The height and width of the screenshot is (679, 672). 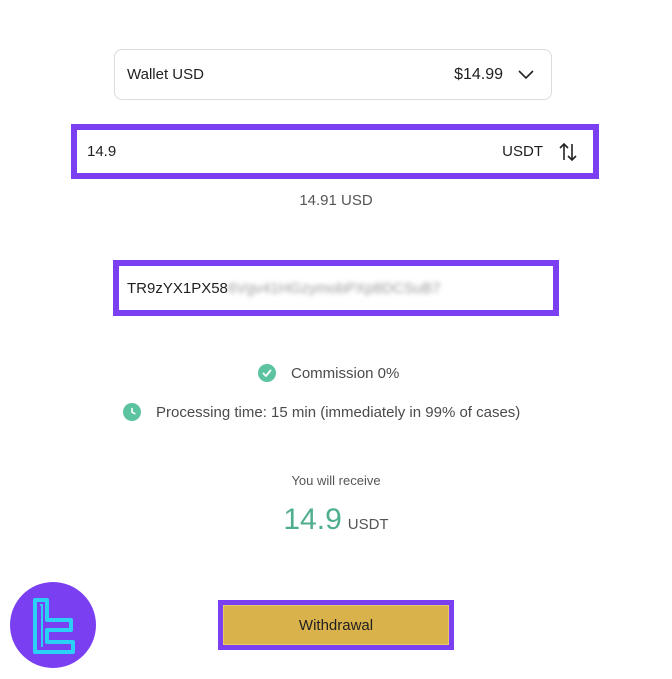 I want to click on usd-equivalent: 14.91 USD, so click(x=336, y=200).